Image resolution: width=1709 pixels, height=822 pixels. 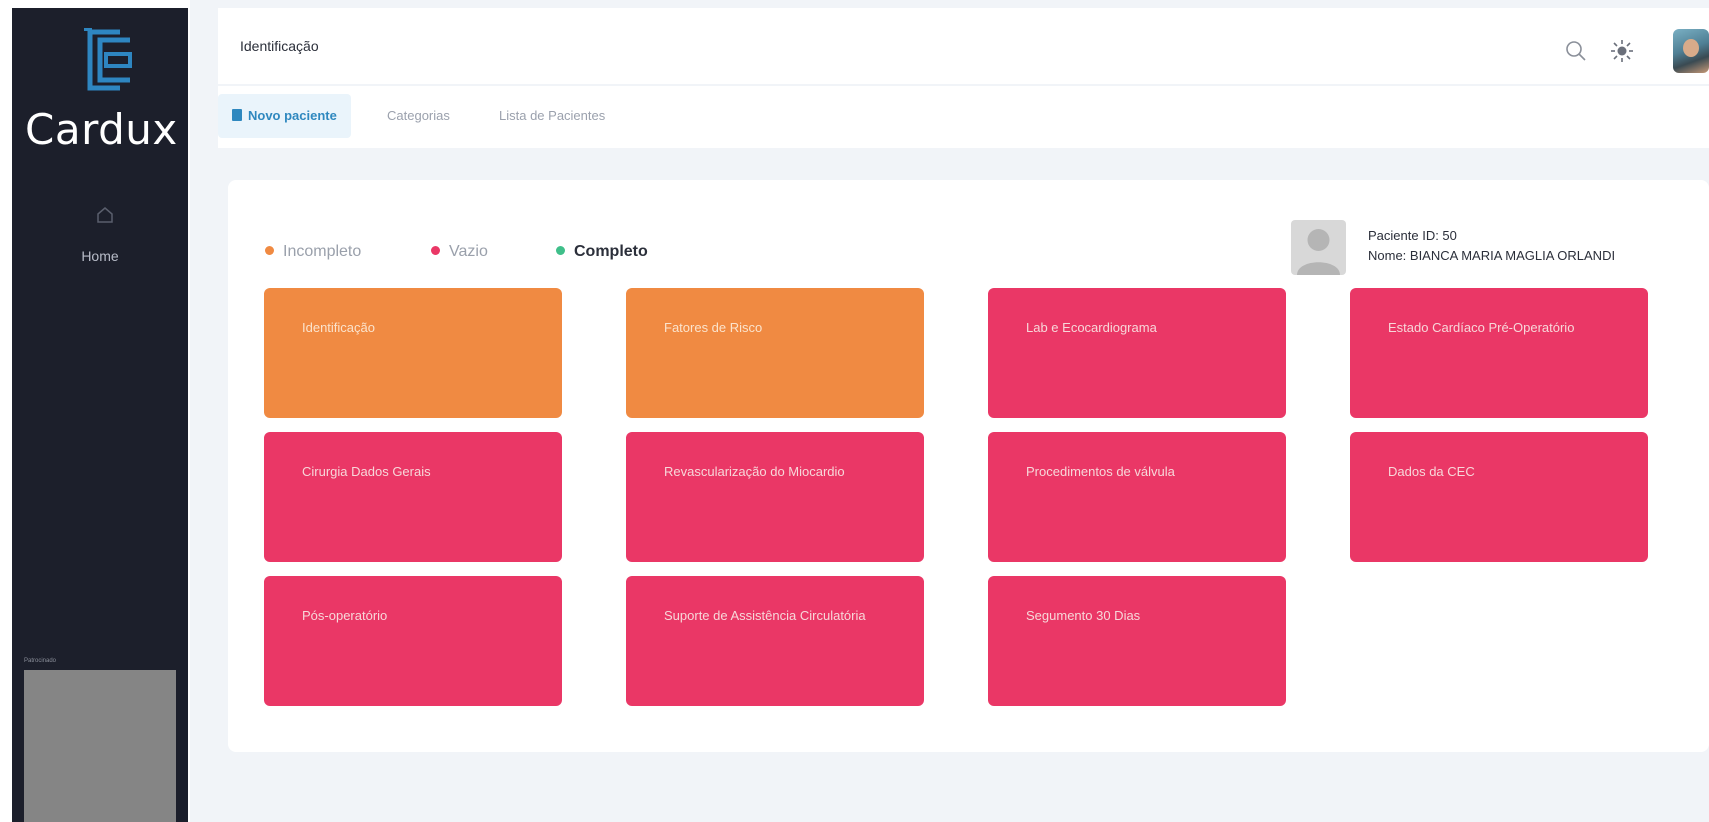 I want to click on category-tile-pos-operatorio: Pós-operatório, so click(x=413, y=641).